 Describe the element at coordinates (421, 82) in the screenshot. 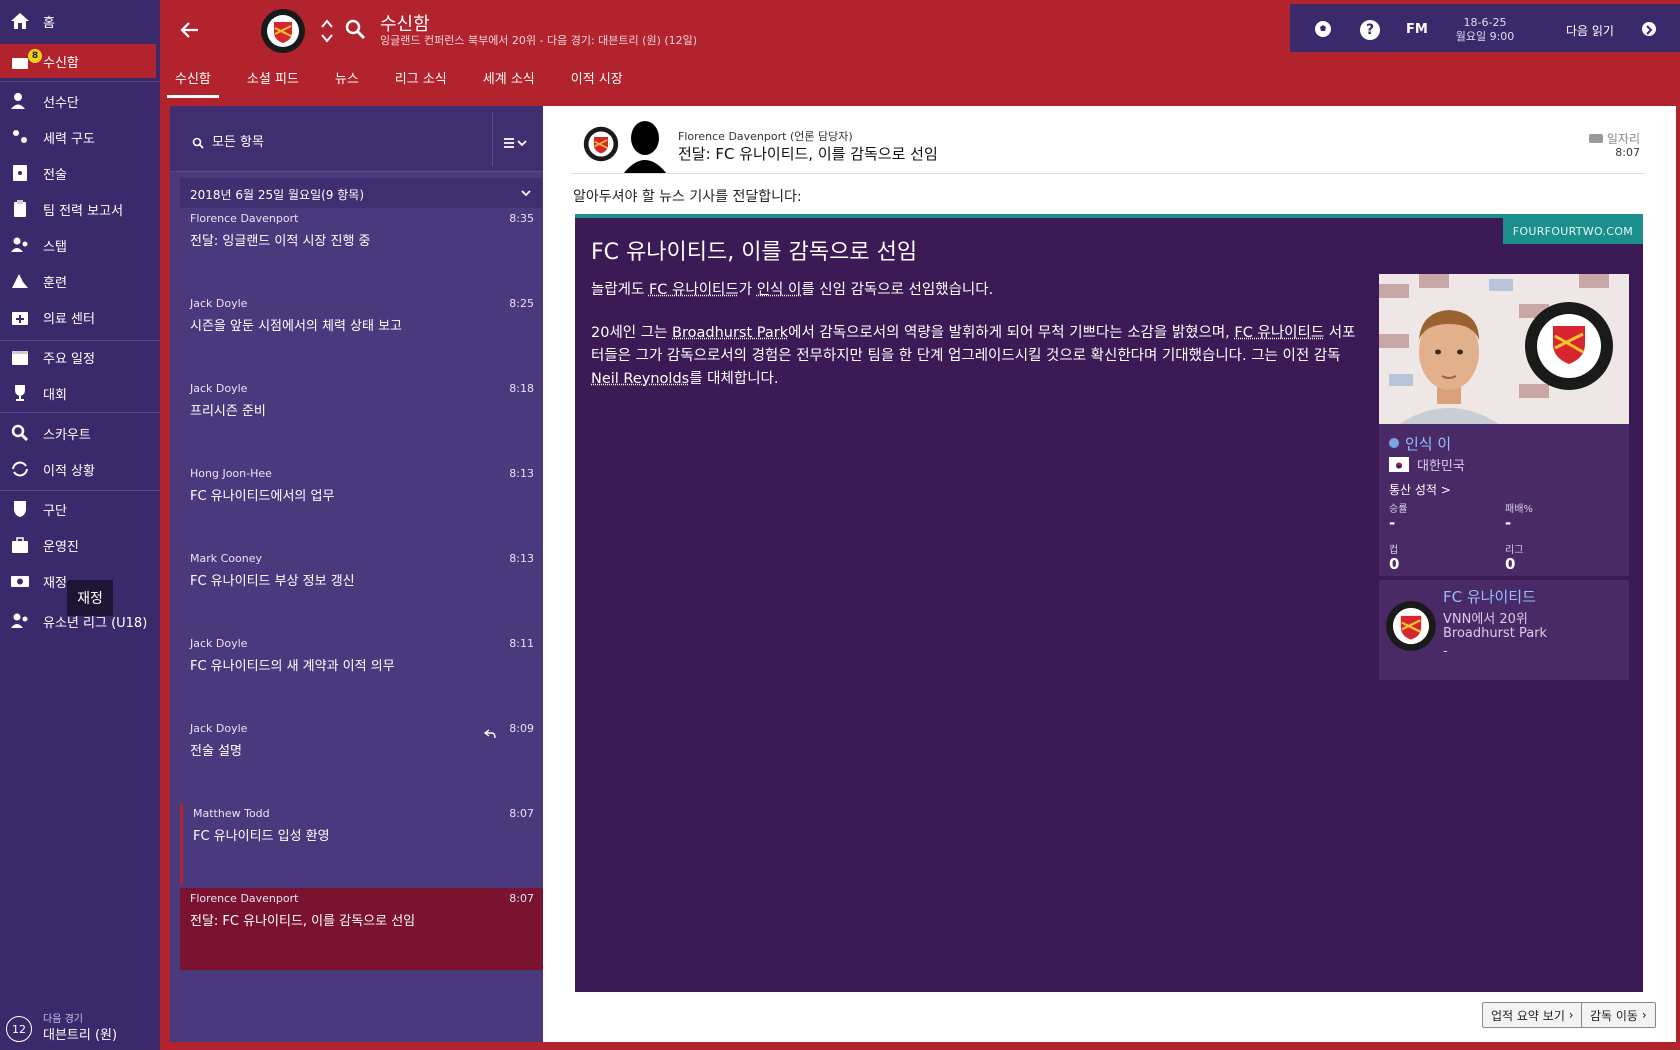

I see `tab-league-news: 리그 소식` at that location.